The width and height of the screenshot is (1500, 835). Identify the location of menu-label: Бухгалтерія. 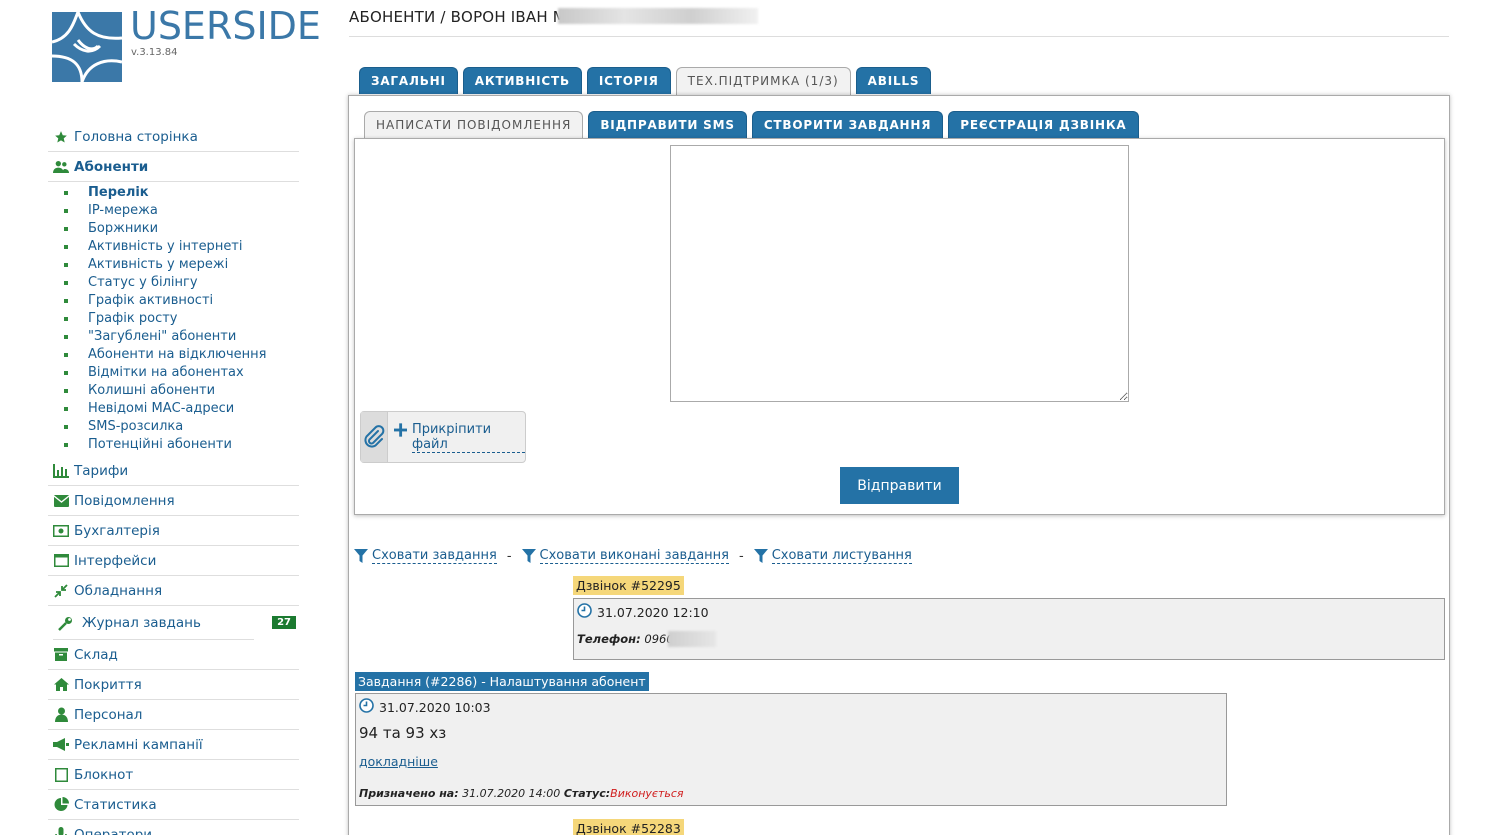
(117, 530).